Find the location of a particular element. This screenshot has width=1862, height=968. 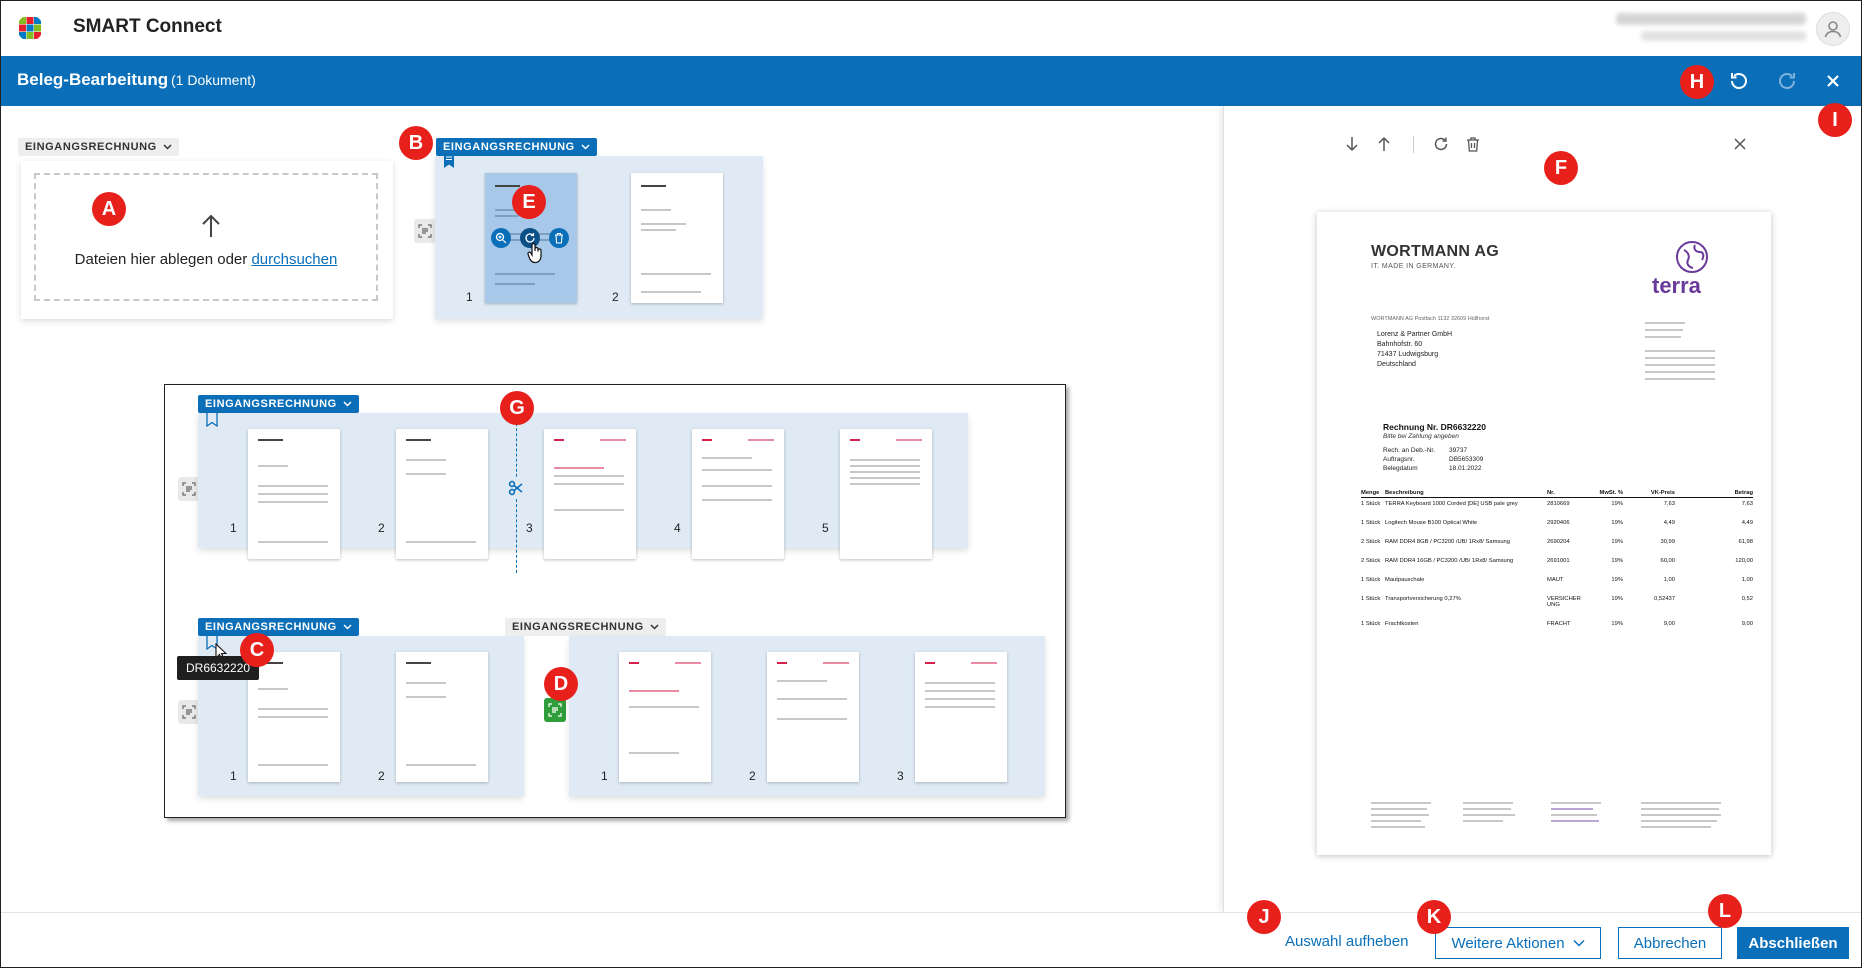

scan-text-icon is located at coordinates (555, 710).